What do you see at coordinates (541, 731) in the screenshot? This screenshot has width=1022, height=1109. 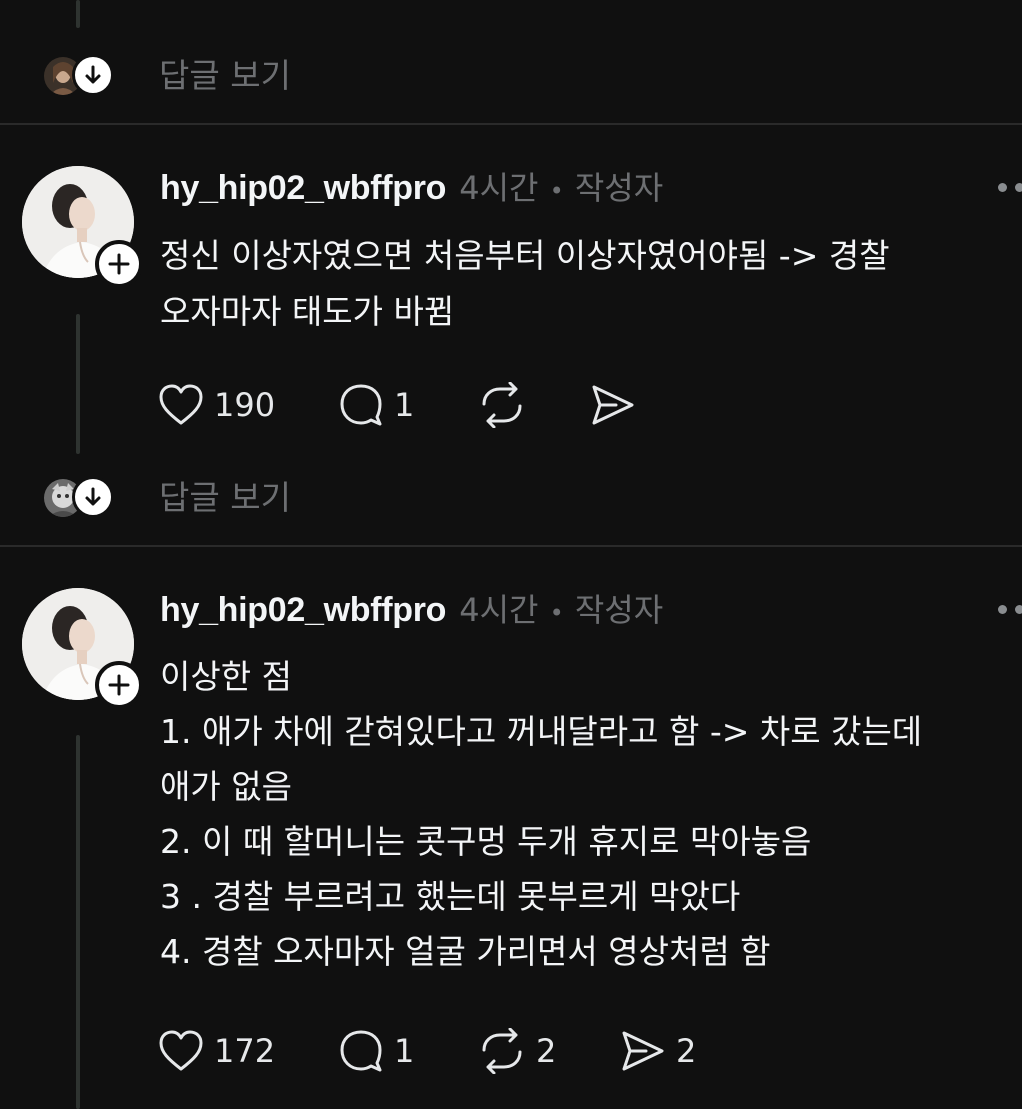 I see `comment-line: 1. 애가 차에 갇혀있다고 꺼내달라고 함 -> 차로 갔는데` at bounding box center [541, 731].